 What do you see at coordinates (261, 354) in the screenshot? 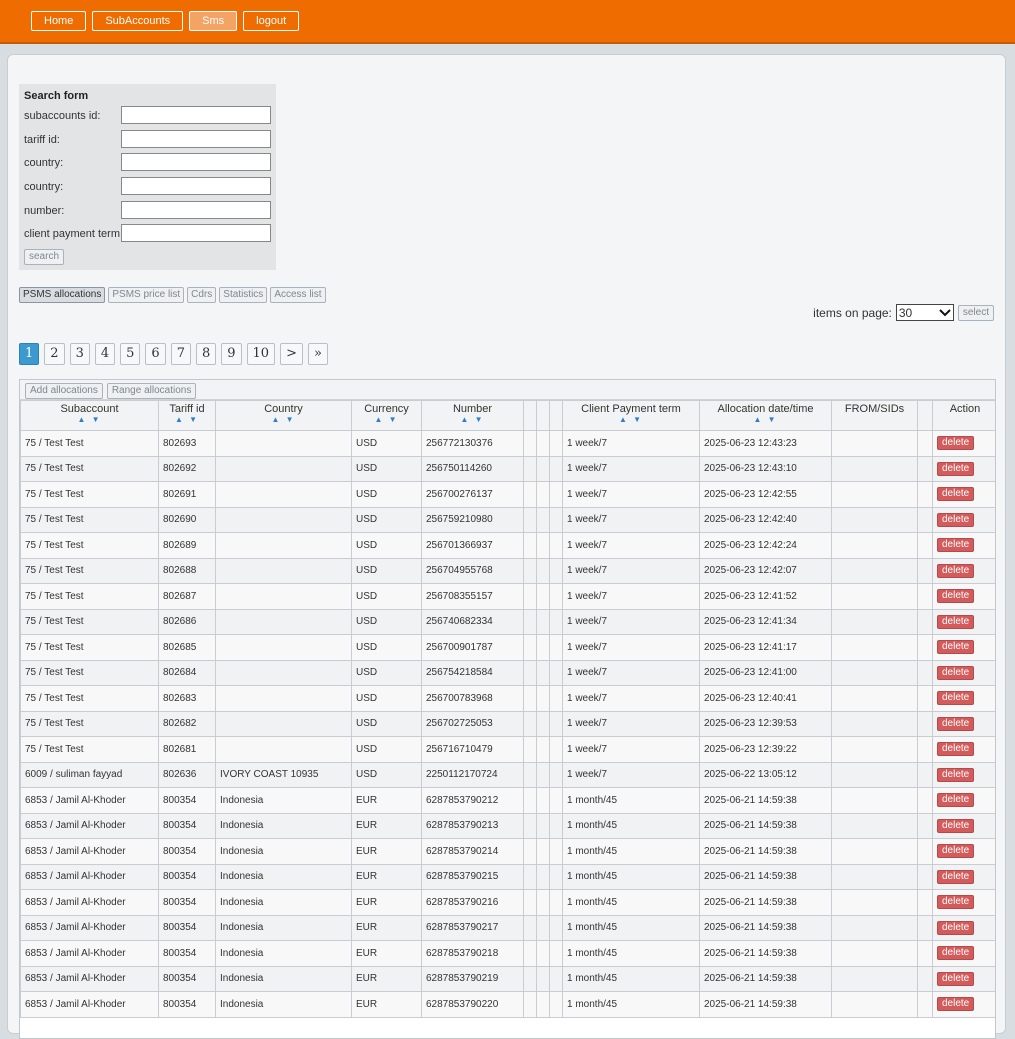
I see `page-10: 10` at bounding box center [261, 354].